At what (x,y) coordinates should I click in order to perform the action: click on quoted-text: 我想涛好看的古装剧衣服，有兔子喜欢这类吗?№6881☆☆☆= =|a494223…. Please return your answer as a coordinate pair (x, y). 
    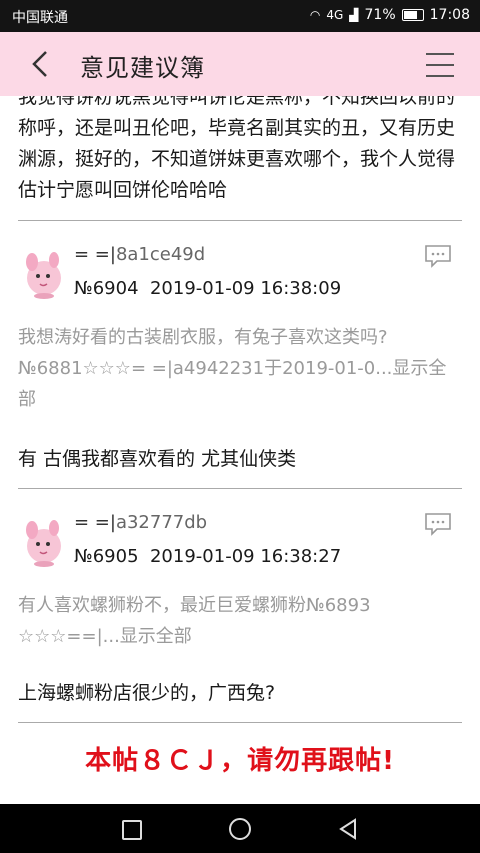
    Looking at the image, I should click on (241, 368).